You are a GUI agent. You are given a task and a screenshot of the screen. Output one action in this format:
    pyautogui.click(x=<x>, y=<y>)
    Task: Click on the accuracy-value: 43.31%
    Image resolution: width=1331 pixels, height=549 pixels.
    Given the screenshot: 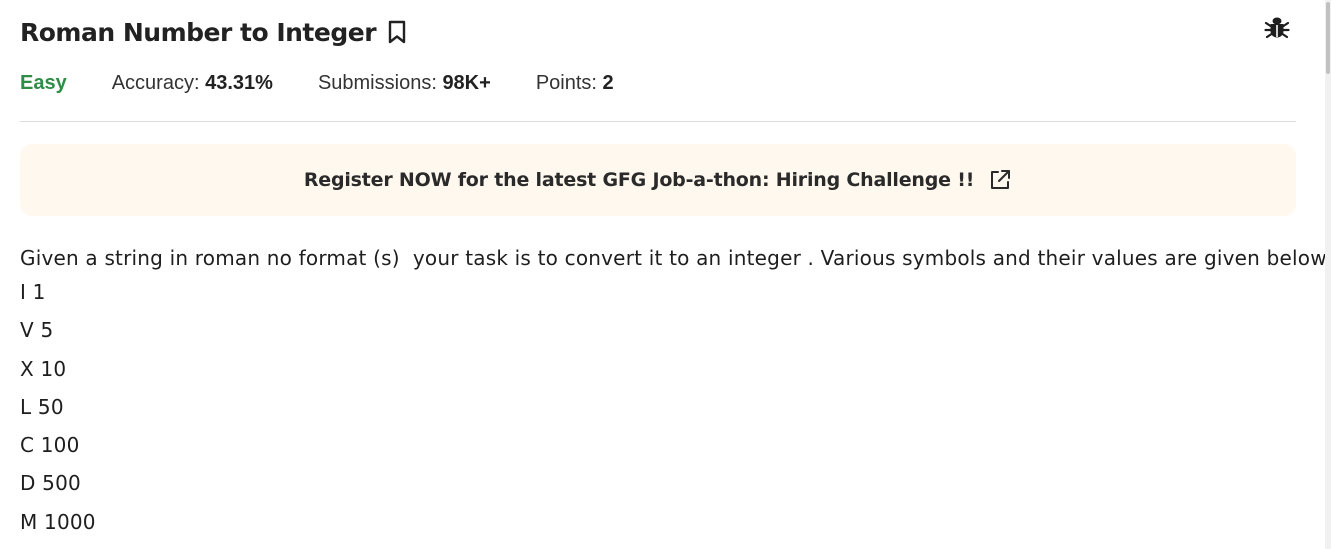 What is the action you would take?
    pyautogui.click(x=239, y=82)
    